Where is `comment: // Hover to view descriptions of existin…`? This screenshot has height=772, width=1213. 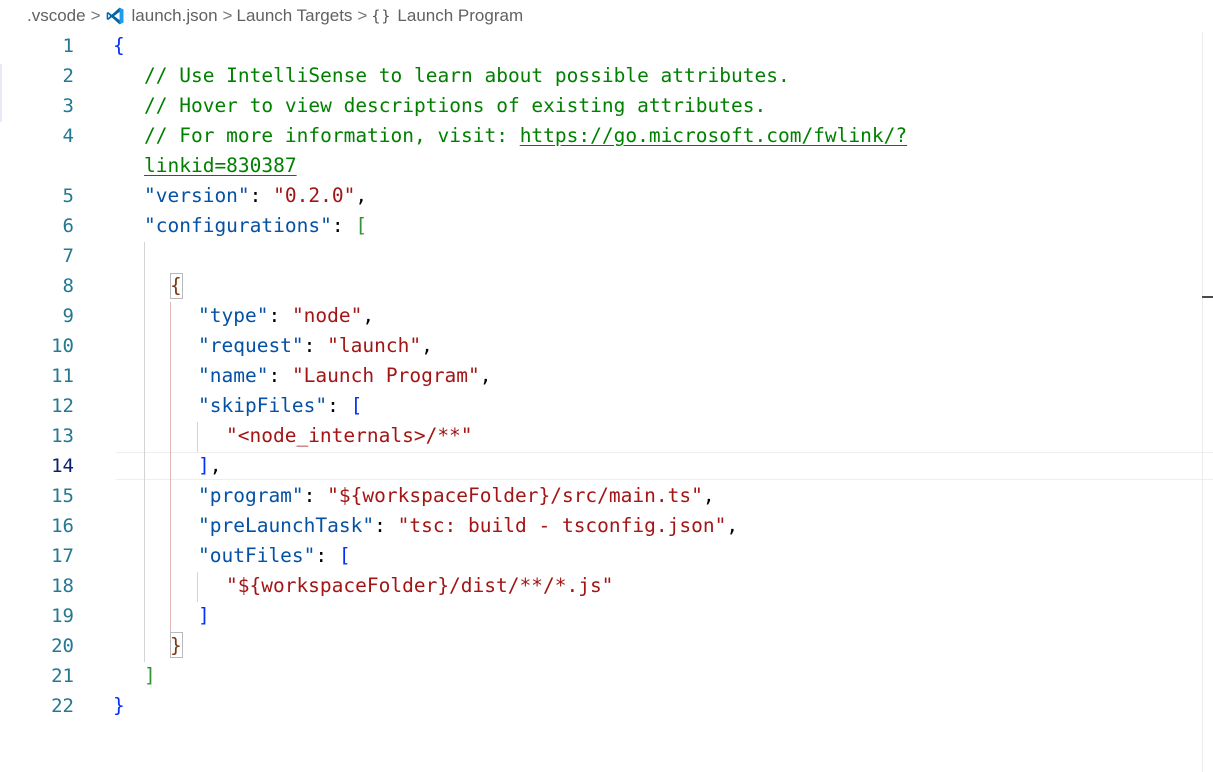
comment: // Hover to view descriptions of existin… is located at coordinates (455, 105).